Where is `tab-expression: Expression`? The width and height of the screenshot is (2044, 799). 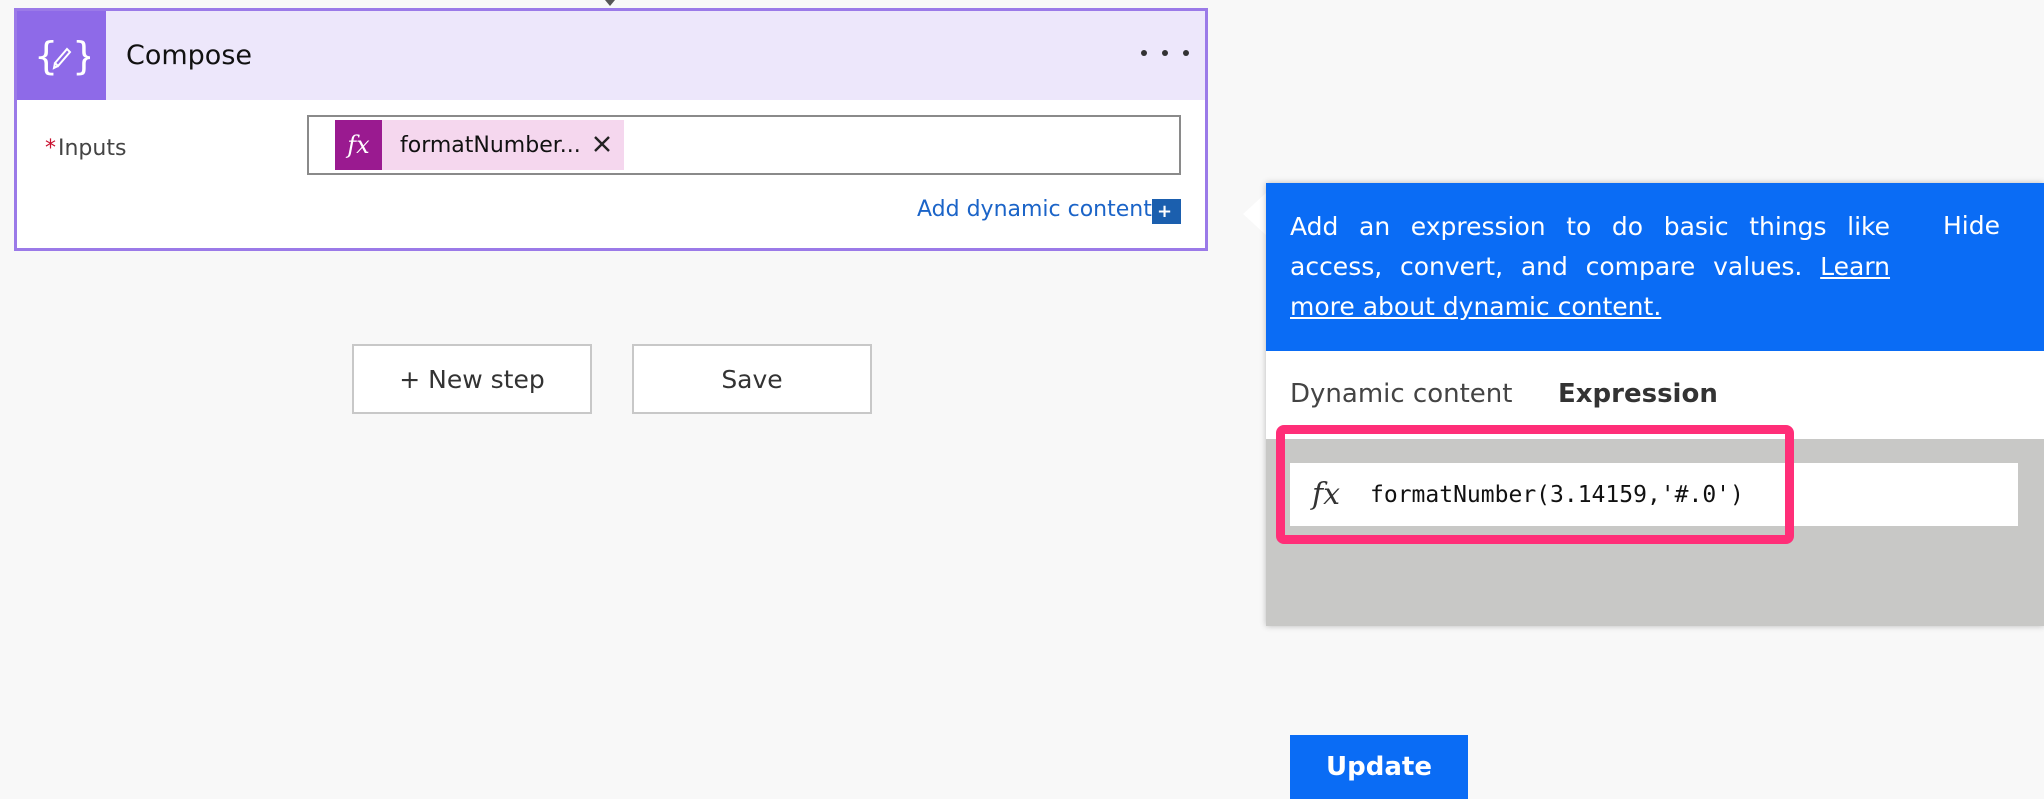 tab-expression: Expression is located at coordinates (1638, 394).